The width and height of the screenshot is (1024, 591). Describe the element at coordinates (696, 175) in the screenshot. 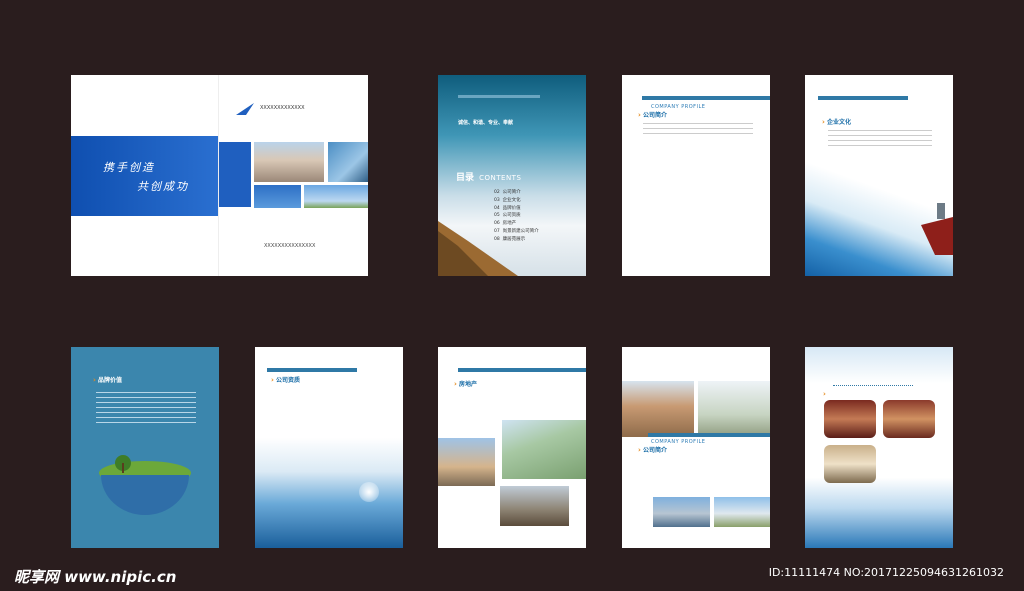

I see `profile-page: COMPANY PROFILE › 公司简介` at that location.